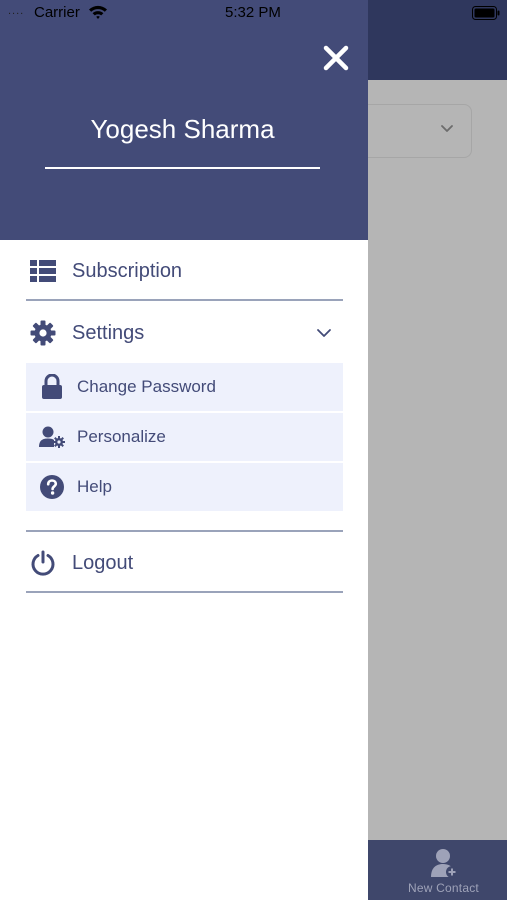  What do you see at coordinates (486, 13) in the screenshot?
I see `battery-icon` at bounding box center [486, 13].